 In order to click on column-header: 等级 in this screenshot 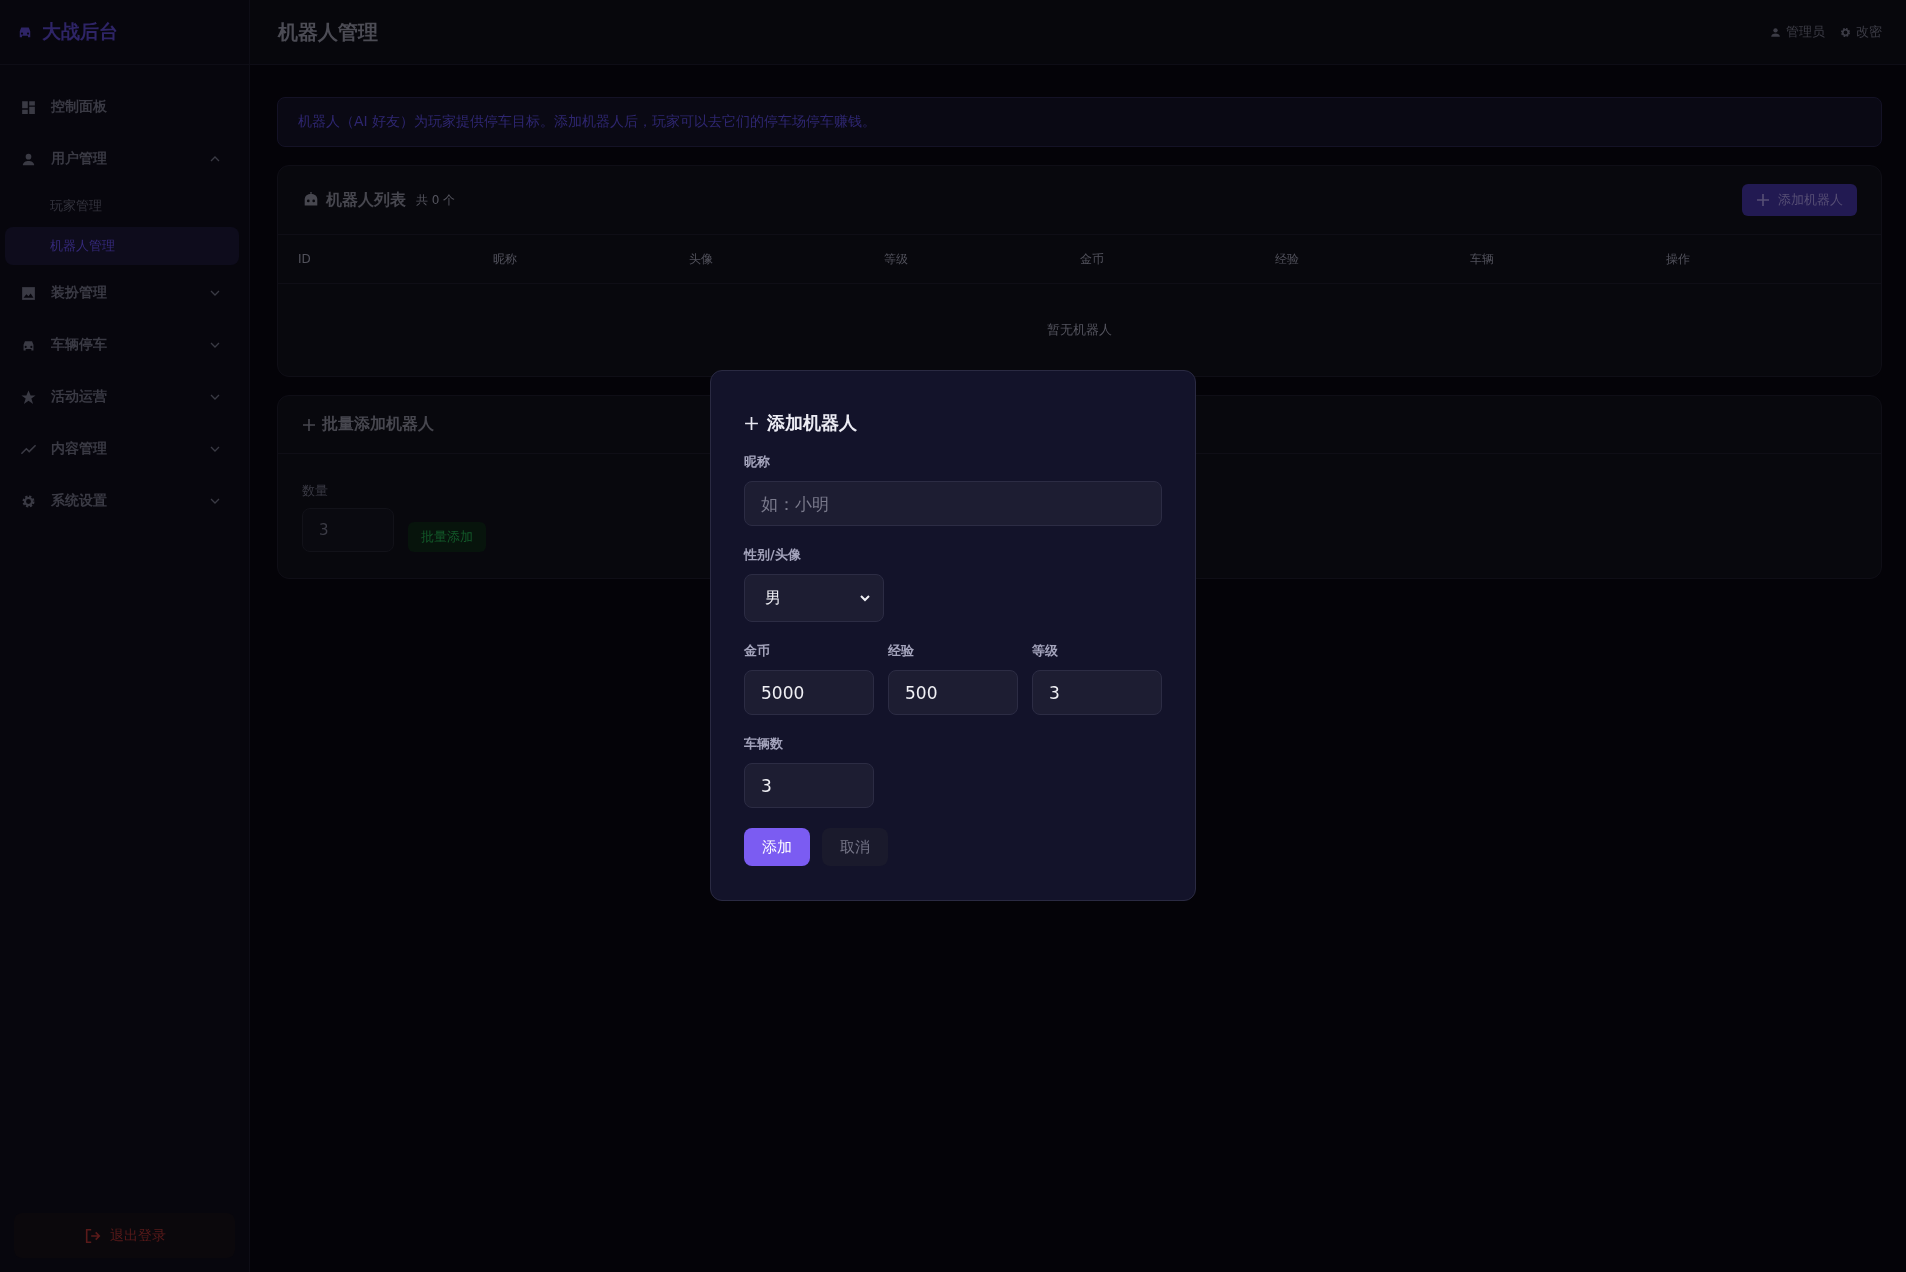, I will do `click(897, 259)`.